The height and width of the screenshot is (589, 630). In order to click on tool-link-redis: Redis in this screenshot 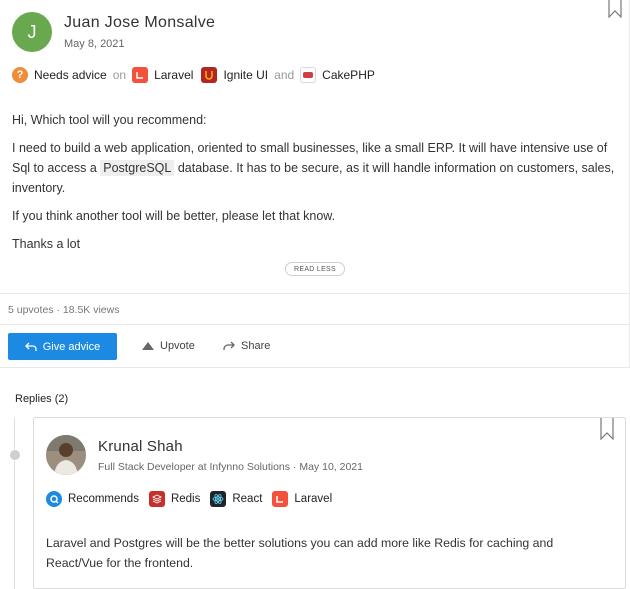, I will do `click(185, 499)`.